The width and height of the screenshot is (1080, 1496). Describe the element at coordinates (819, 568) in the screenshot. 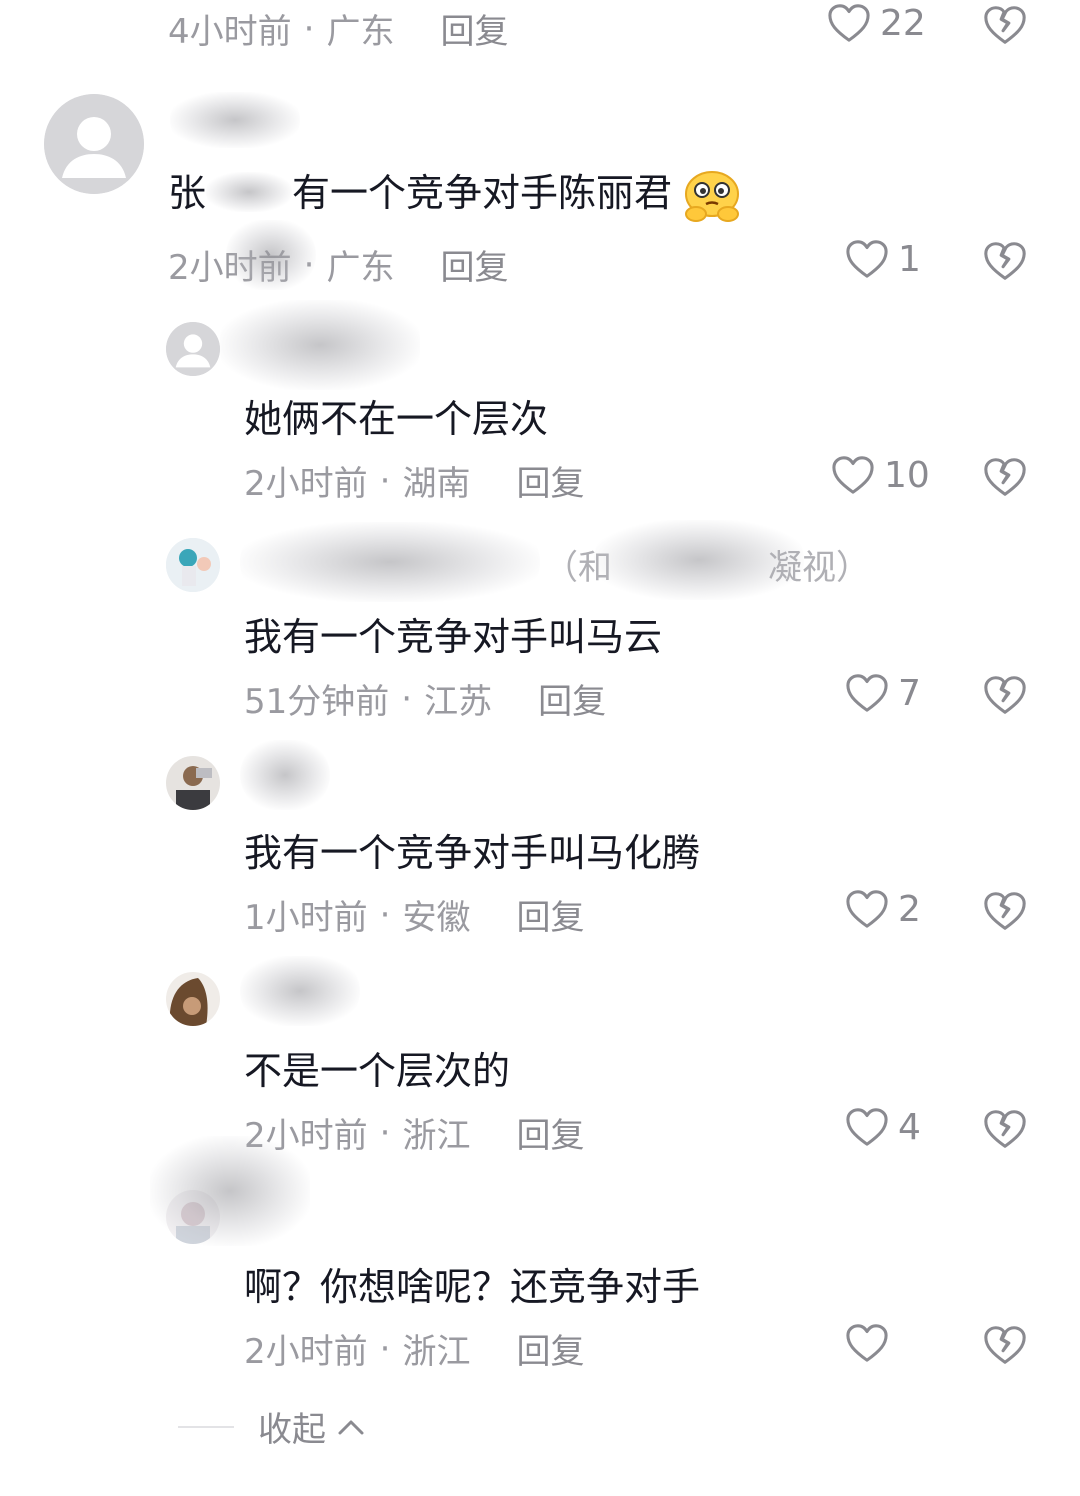

I see `nickname-end: 凝视）` at that location.